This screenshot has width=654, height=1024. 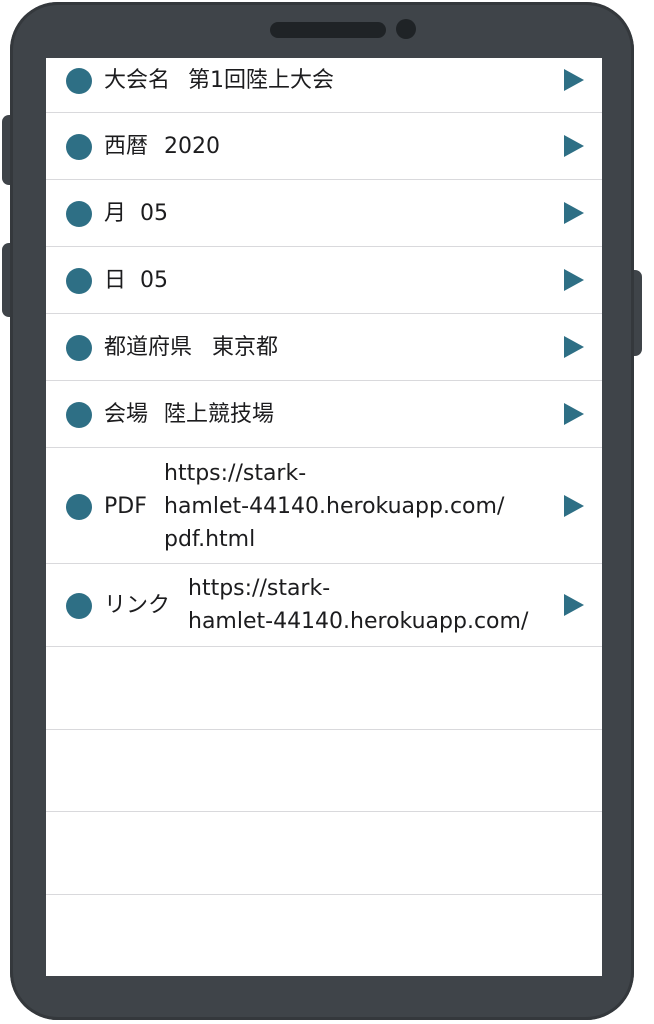 I want to click on row-value: 2020, so click(x=192, y=146).